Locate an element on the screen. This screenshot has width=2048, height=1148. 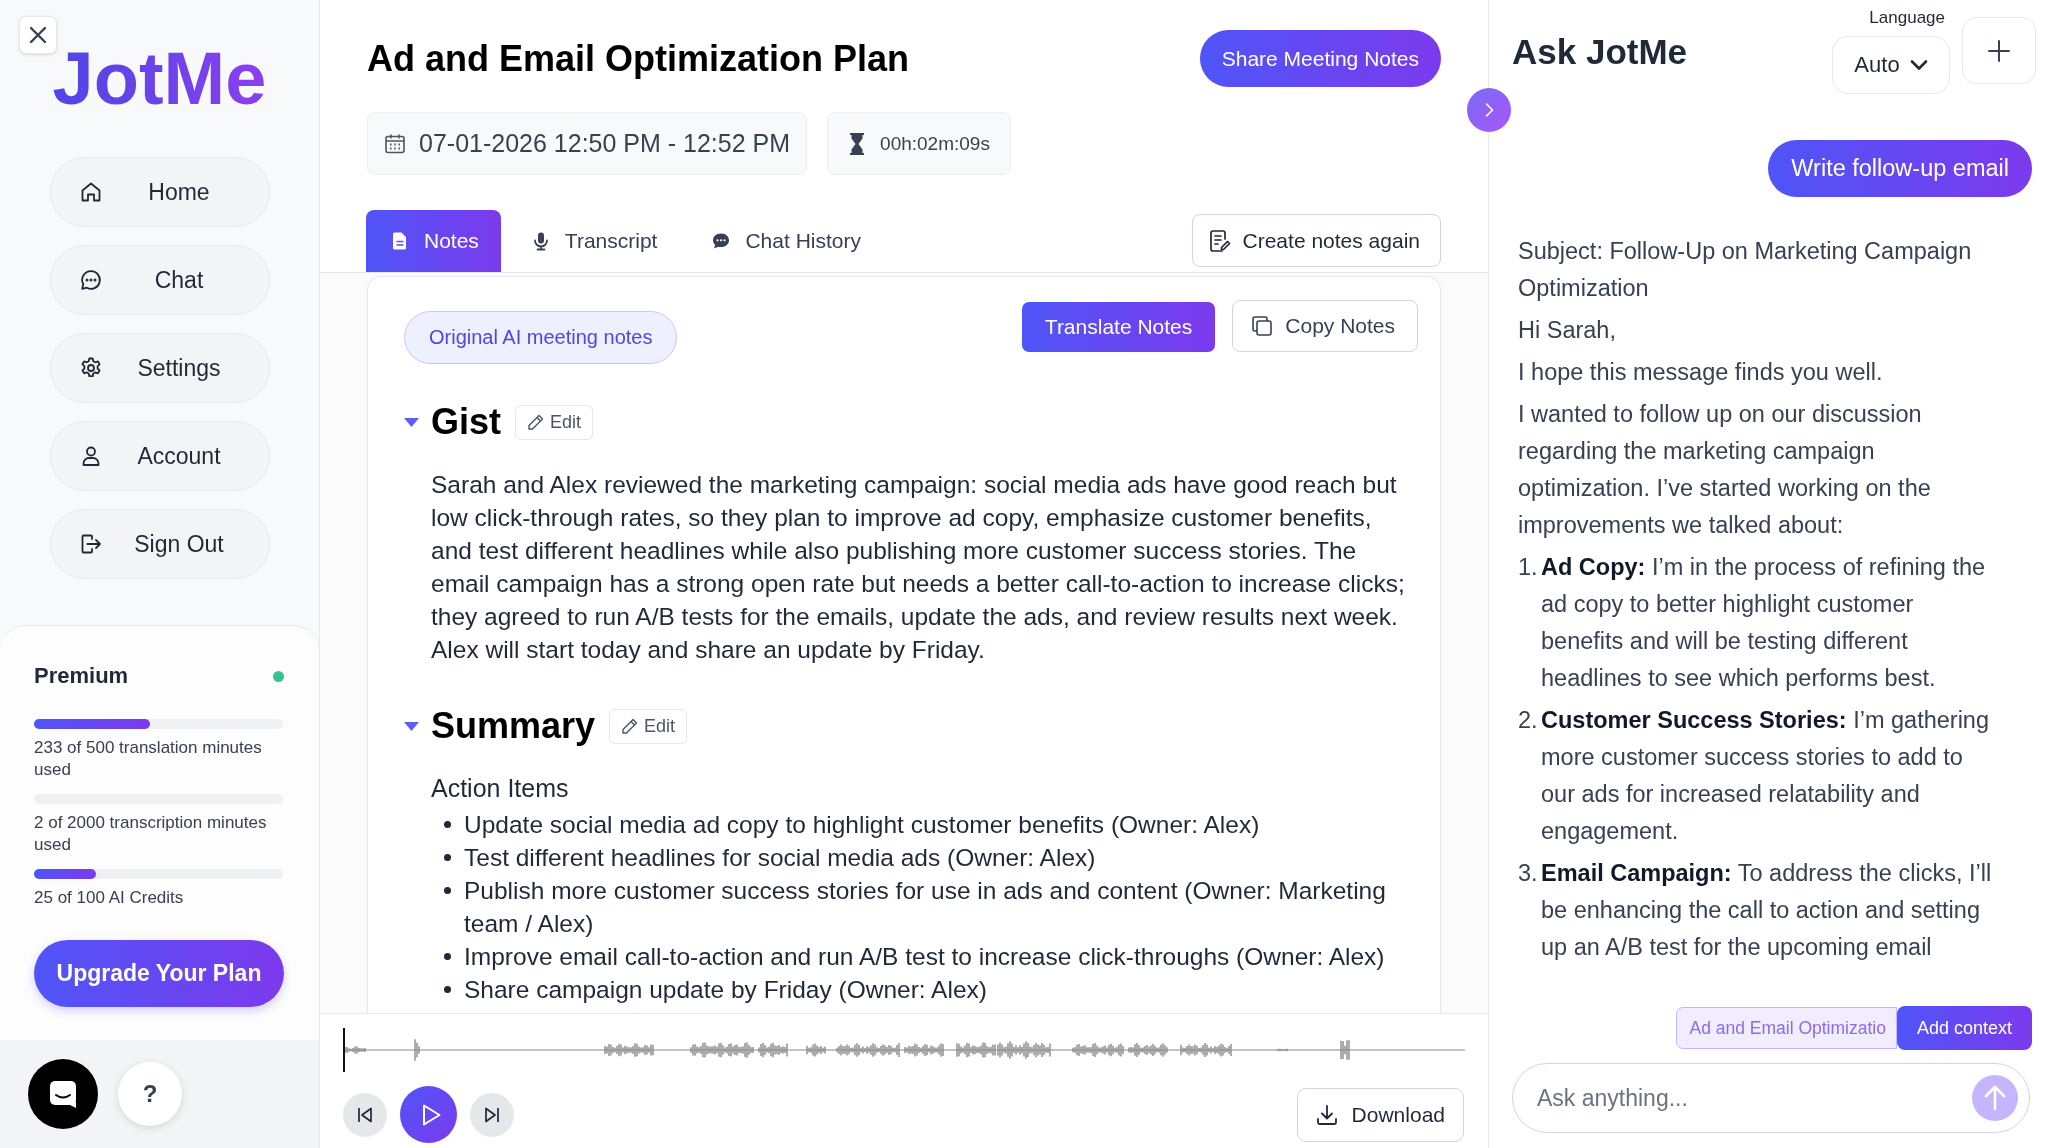
chevron-right-icon is located at coordinates (1489, 110).